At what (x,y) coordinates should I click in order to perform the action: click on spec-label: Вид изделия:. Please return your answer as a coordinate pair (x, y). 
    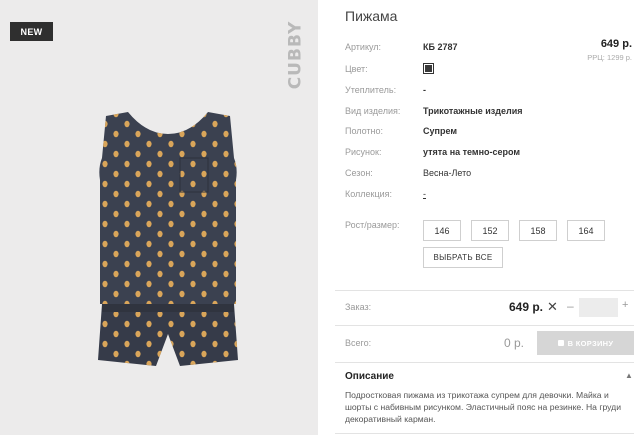
    Looking at the image, I should click on (373, 111).